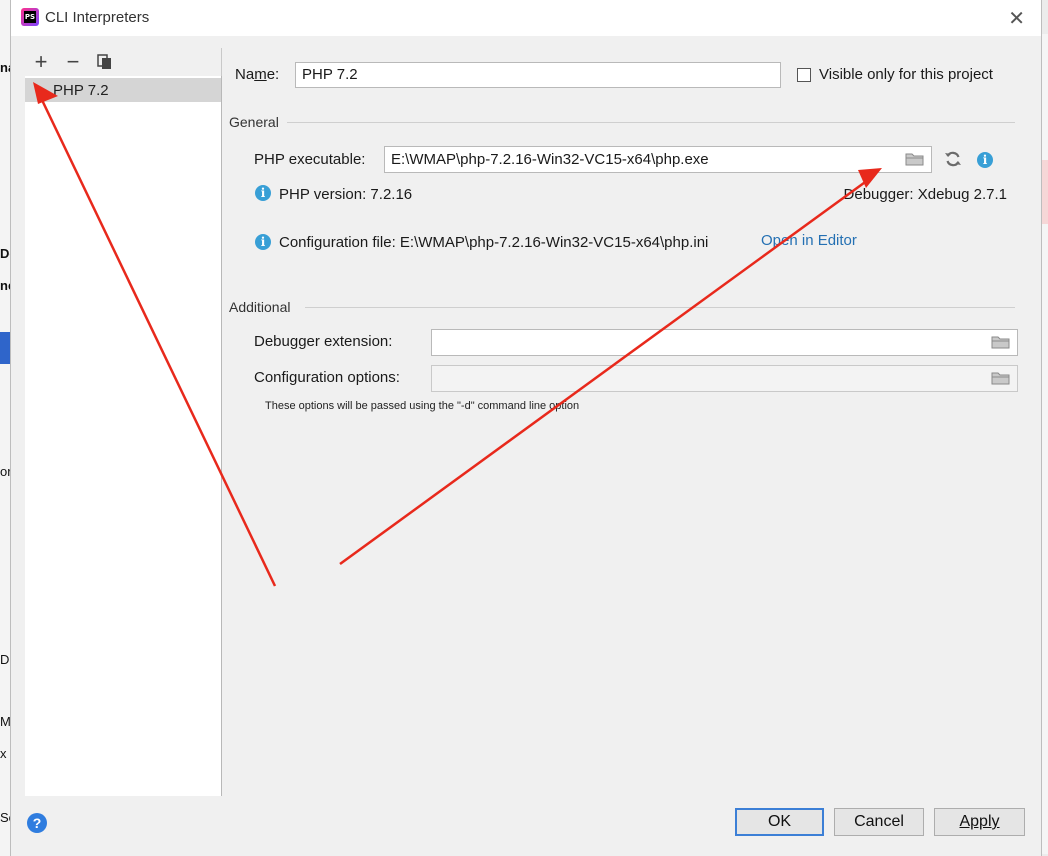 Image resolution: width=1048 pixels, height=856 pixels. What do you see at coordinates (41, 62) in the screenshot?
I see `add-interpreter-button: +` at bounding box center [41, 62].